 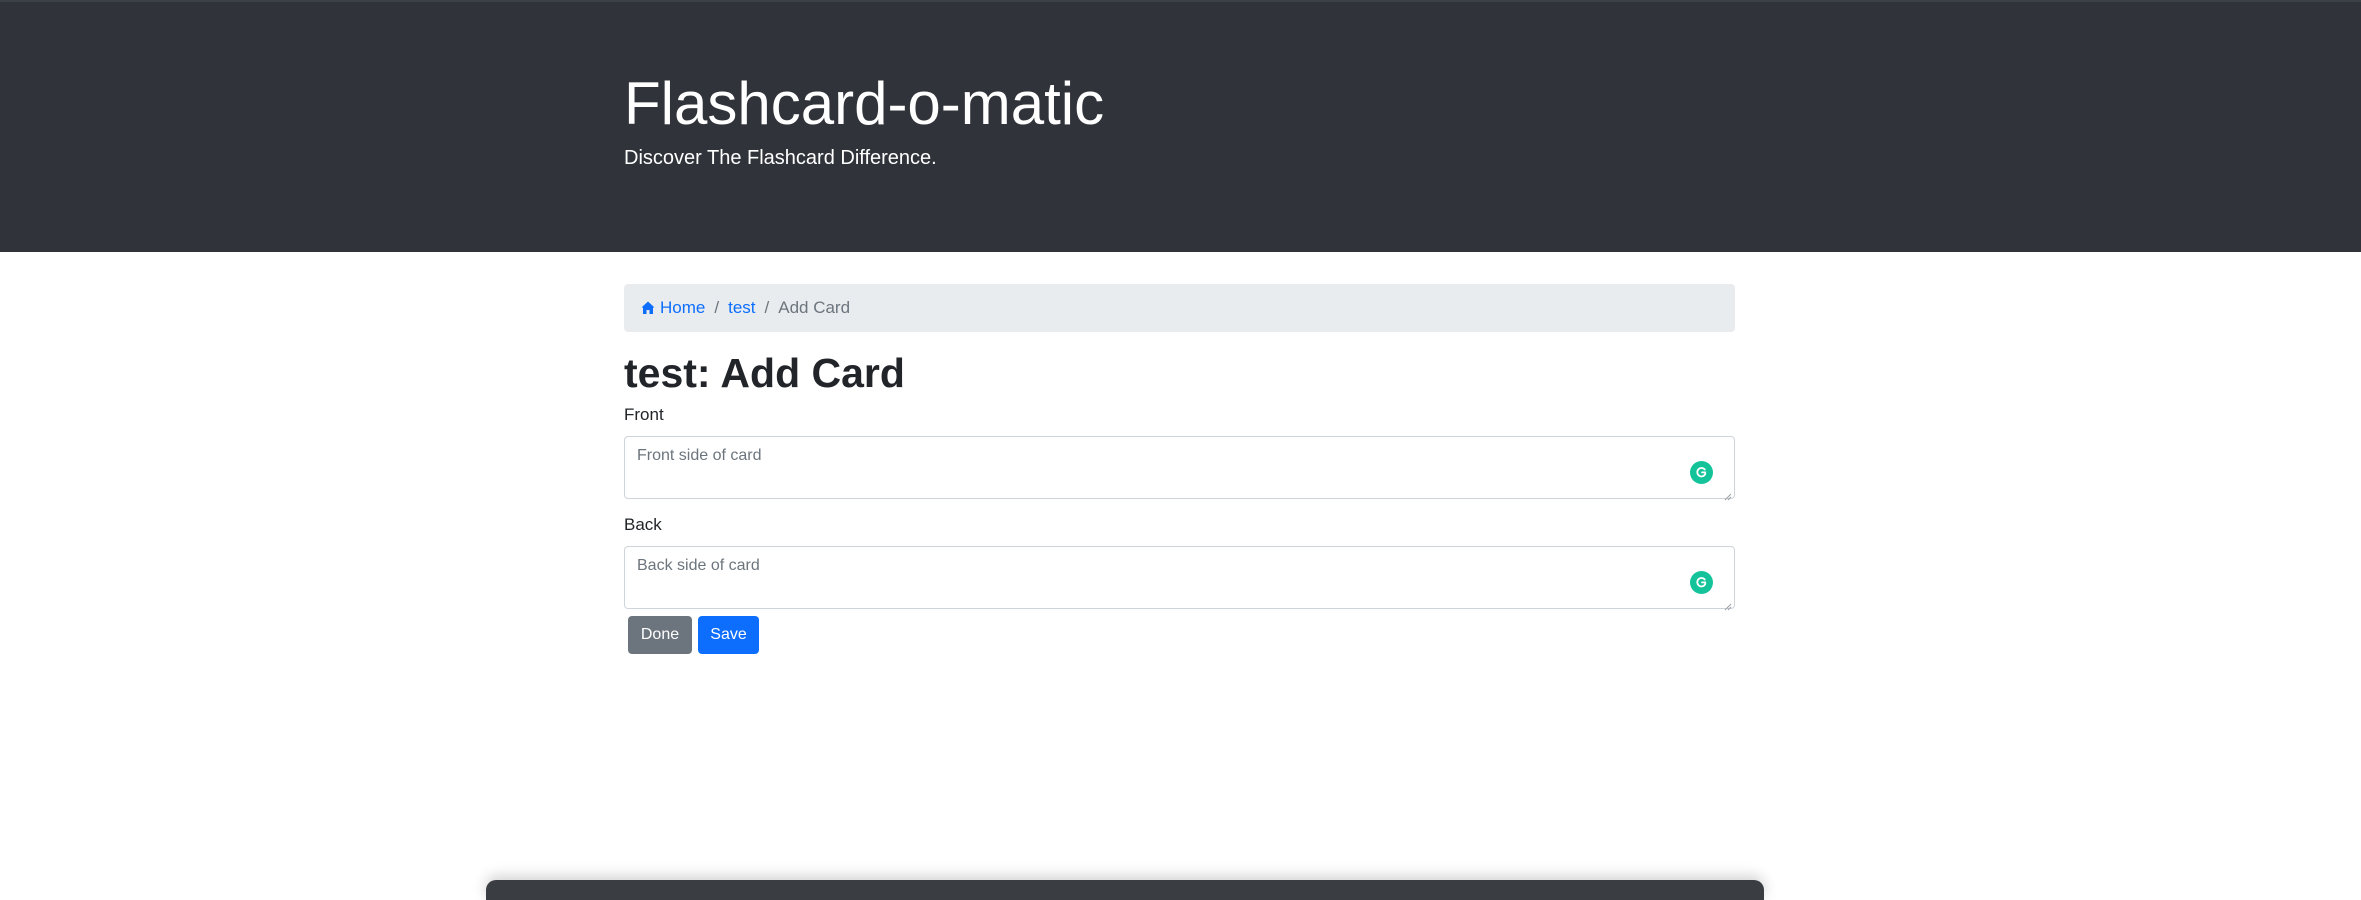 What do you see at coordinates (1179, 308) in the screenshot?
I see `breadcrumb: Home / test / Add Card` at bounding box center [1179, 308].